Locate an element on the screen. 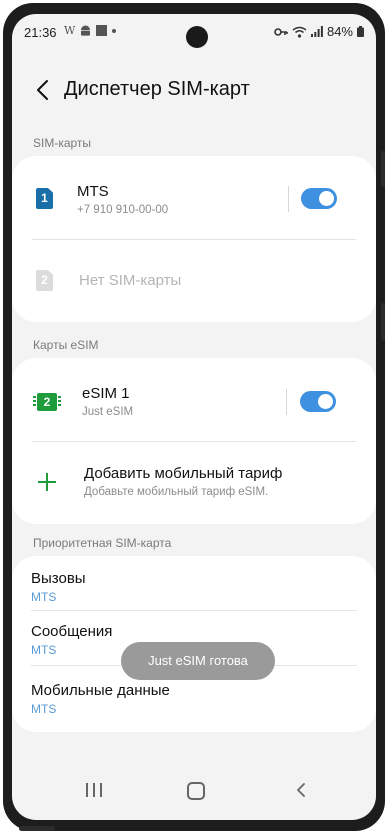 Image resolution: width=390 pixels, height=835 pixels. esim1-carrier: Just eSIM is located at coordinates (108, 412).